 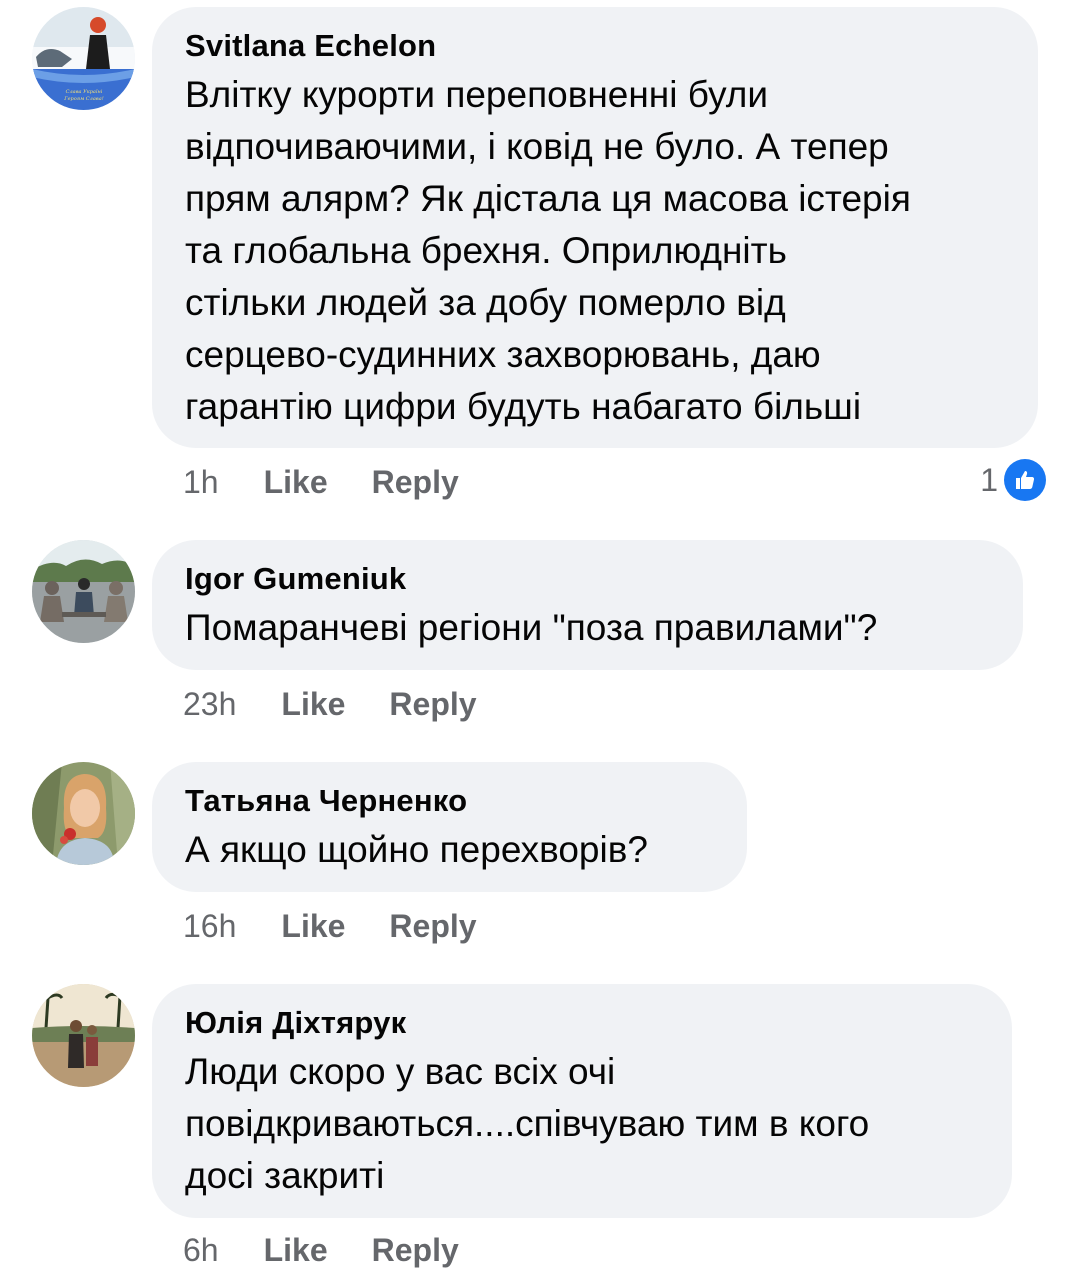 I want to click on reaction-summary: 1, so click(x=1013, y=480).